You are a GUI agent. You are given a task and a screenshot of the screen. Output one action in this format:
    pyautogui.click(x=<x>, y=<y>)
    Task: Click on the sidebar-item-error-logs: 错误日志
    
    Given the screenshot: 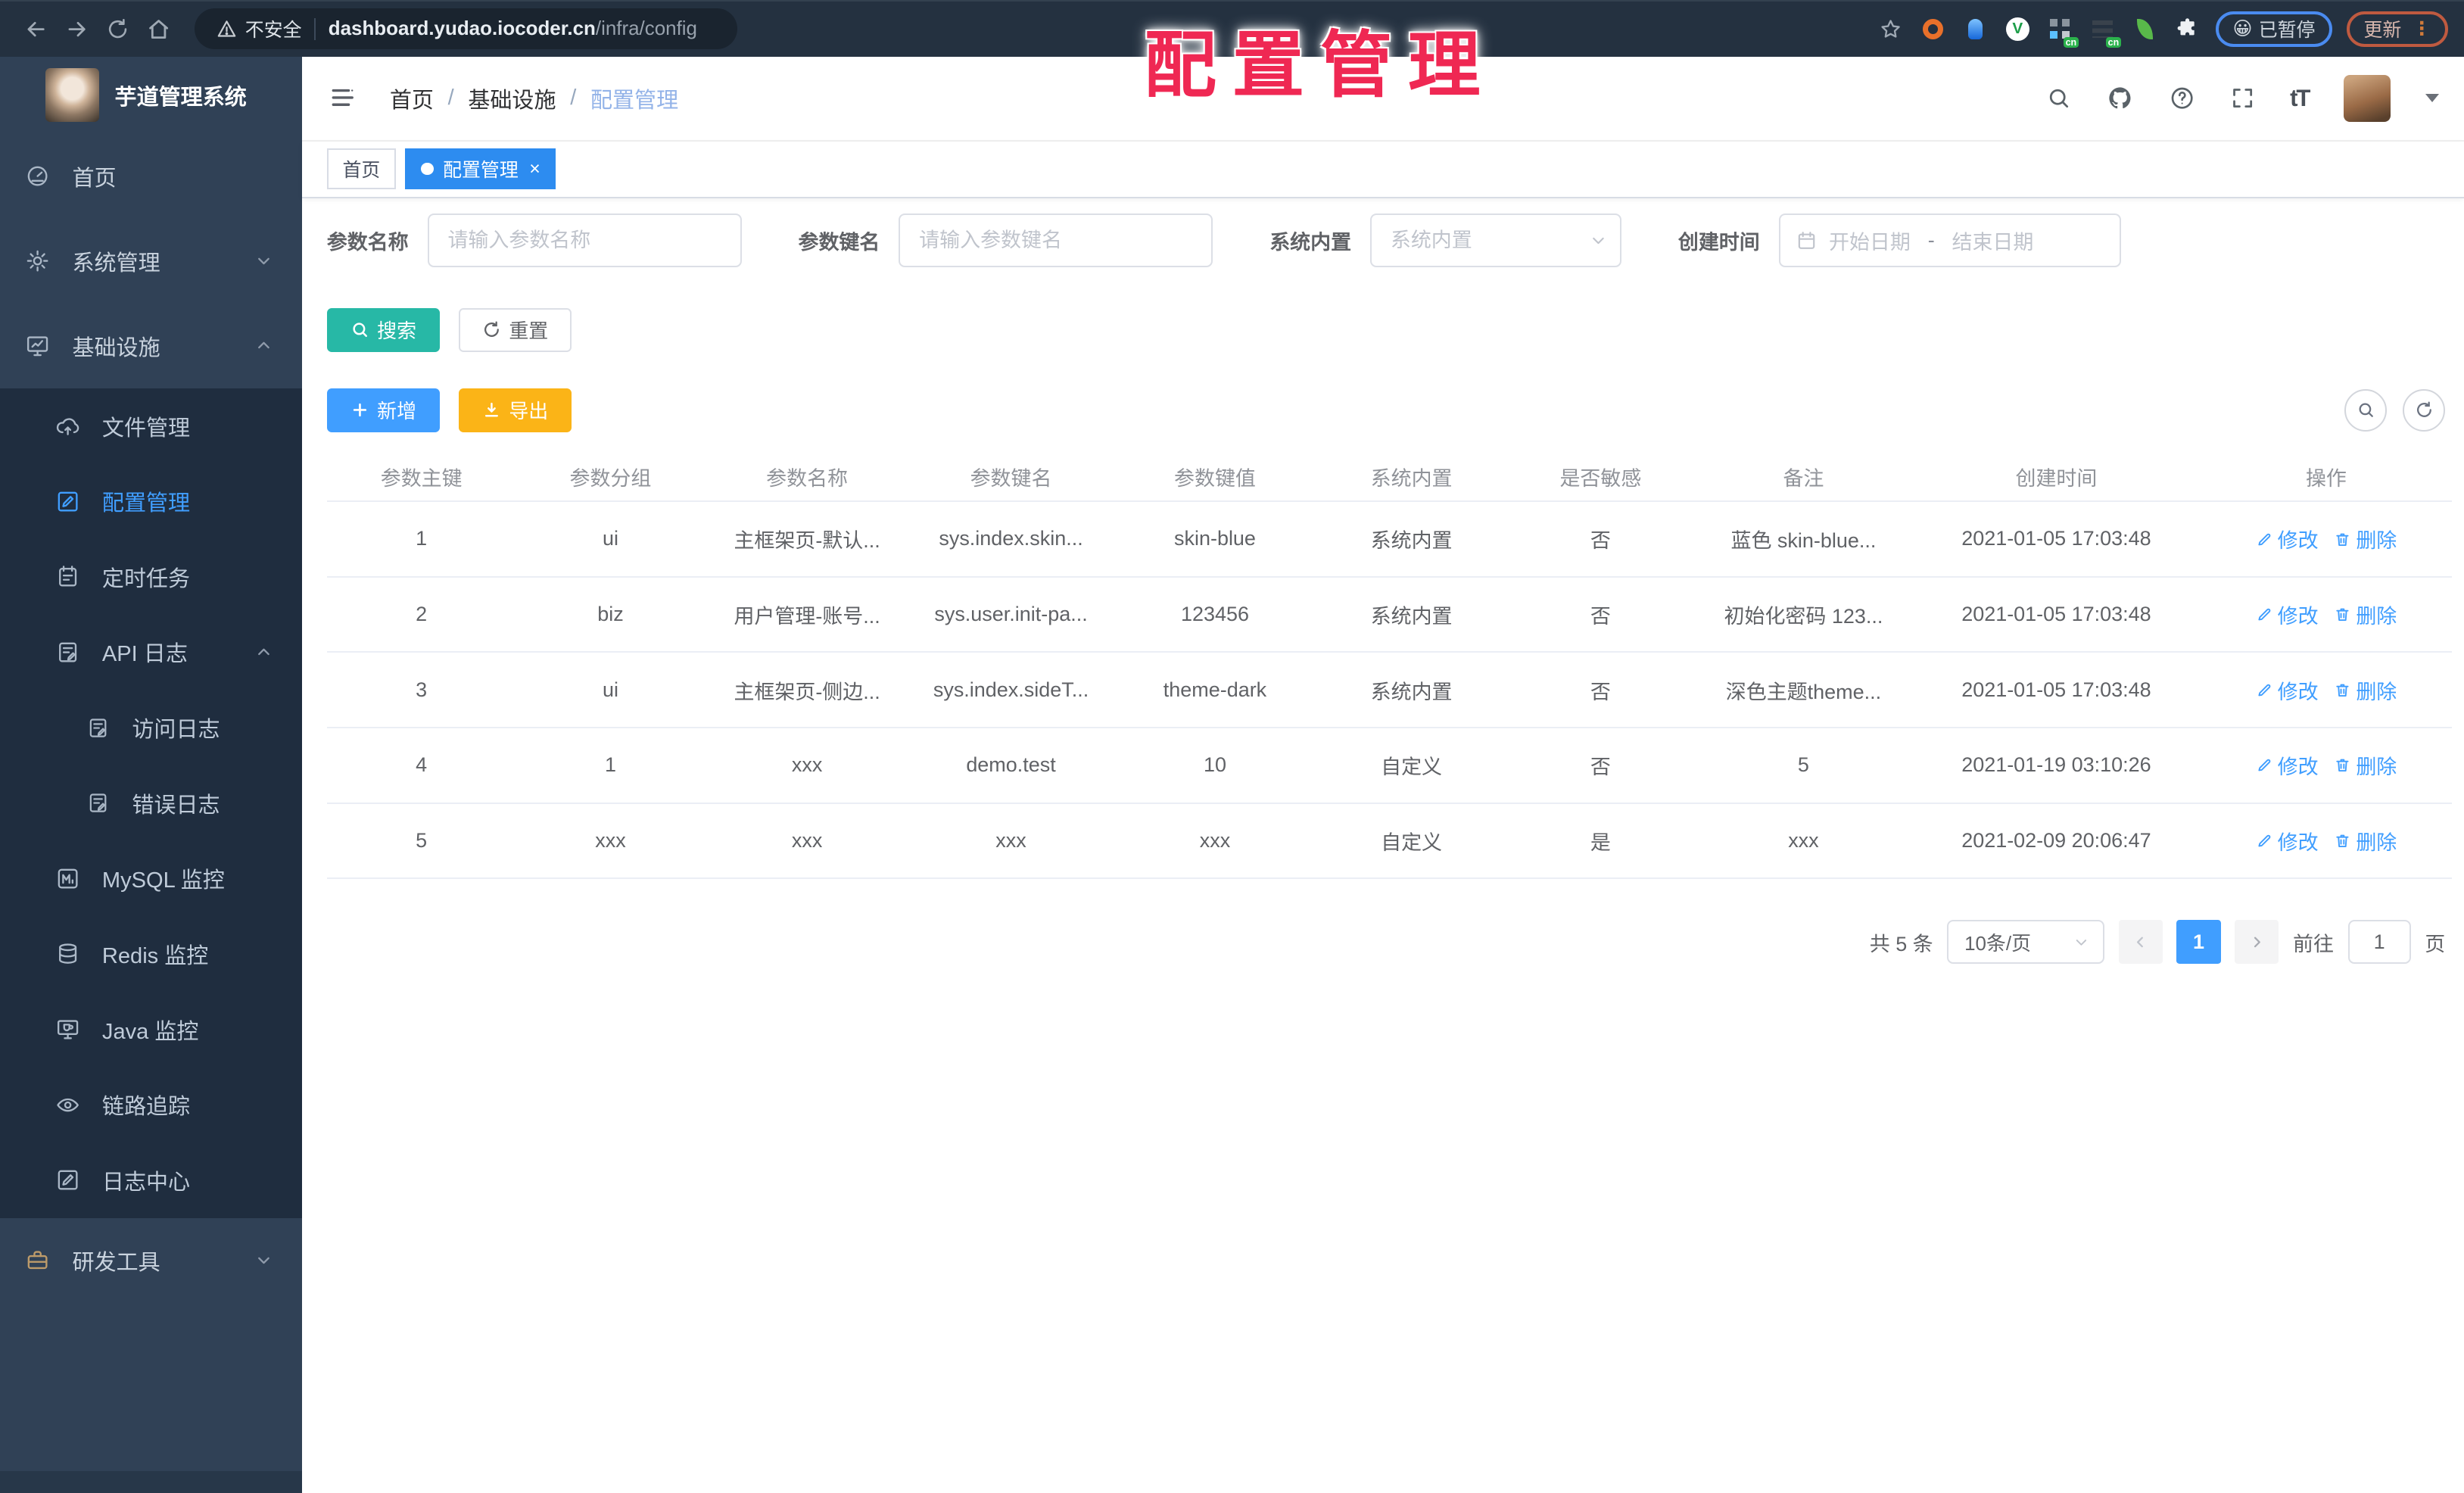 What is the action you would take?
    pyautogui.click(x=151, y=803)
    